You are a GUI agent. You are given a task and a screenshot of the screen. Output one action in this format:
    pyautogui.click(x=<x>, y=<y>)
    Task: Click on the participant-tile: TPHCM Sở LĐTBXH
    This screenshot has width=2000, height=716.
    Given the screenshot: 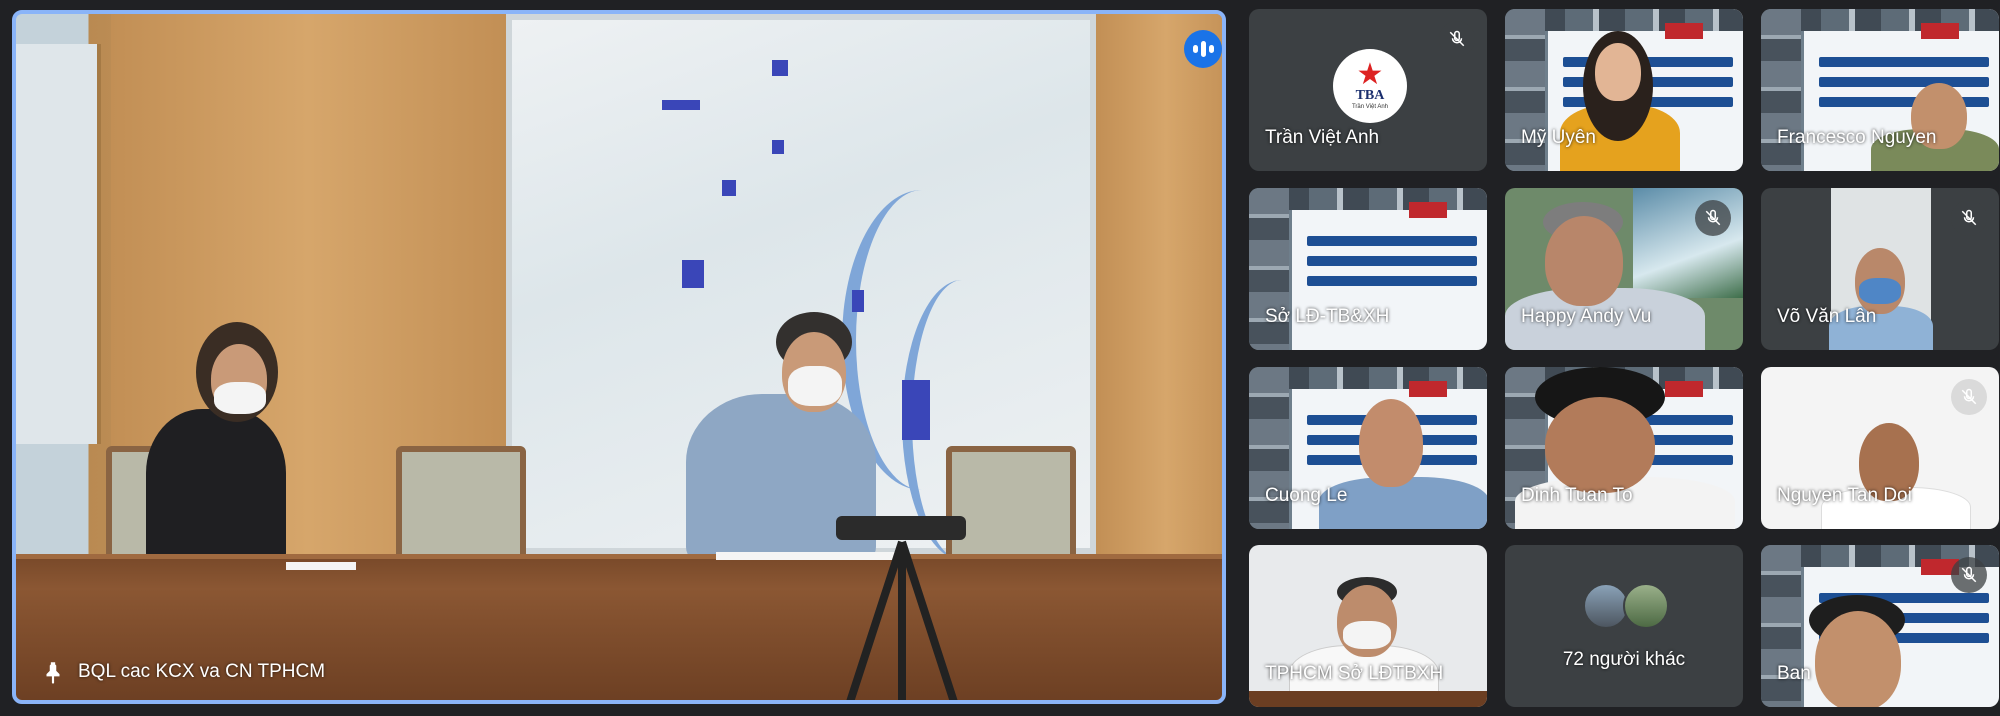 What is the action you would take?
    pyautogui.click(x=1368, y=626)
    